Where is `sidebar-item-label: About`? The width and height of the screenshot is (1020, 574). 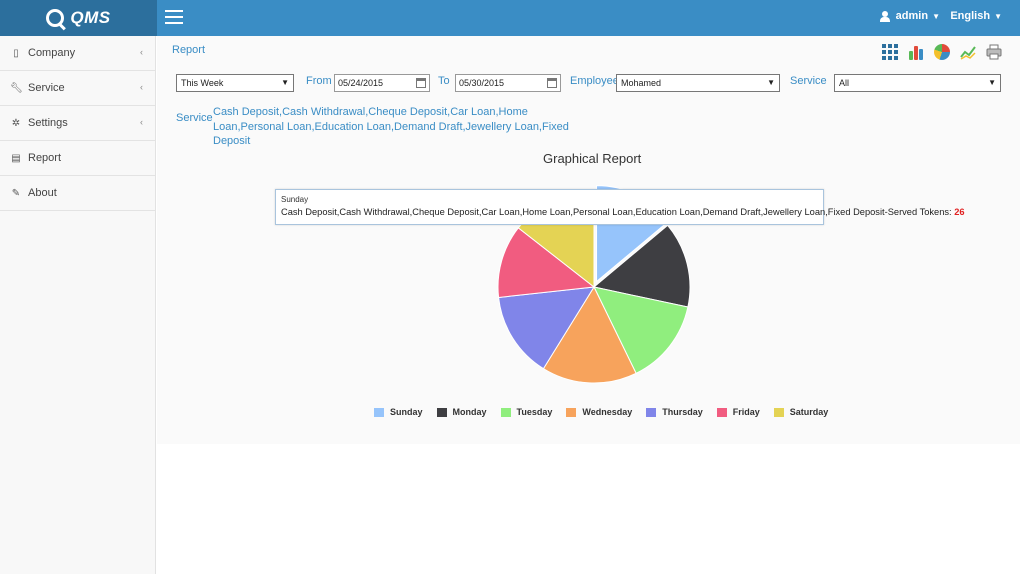
sidebar-item-label: About is located at coordinates (42, 193).